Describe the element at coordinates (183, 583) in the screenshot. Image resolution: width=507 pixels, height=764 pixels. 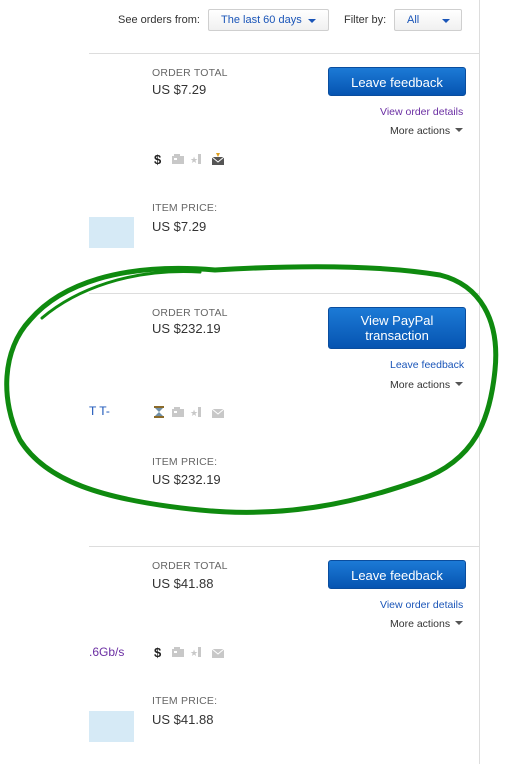
I see `order-total-value: US $41.88` at that location.